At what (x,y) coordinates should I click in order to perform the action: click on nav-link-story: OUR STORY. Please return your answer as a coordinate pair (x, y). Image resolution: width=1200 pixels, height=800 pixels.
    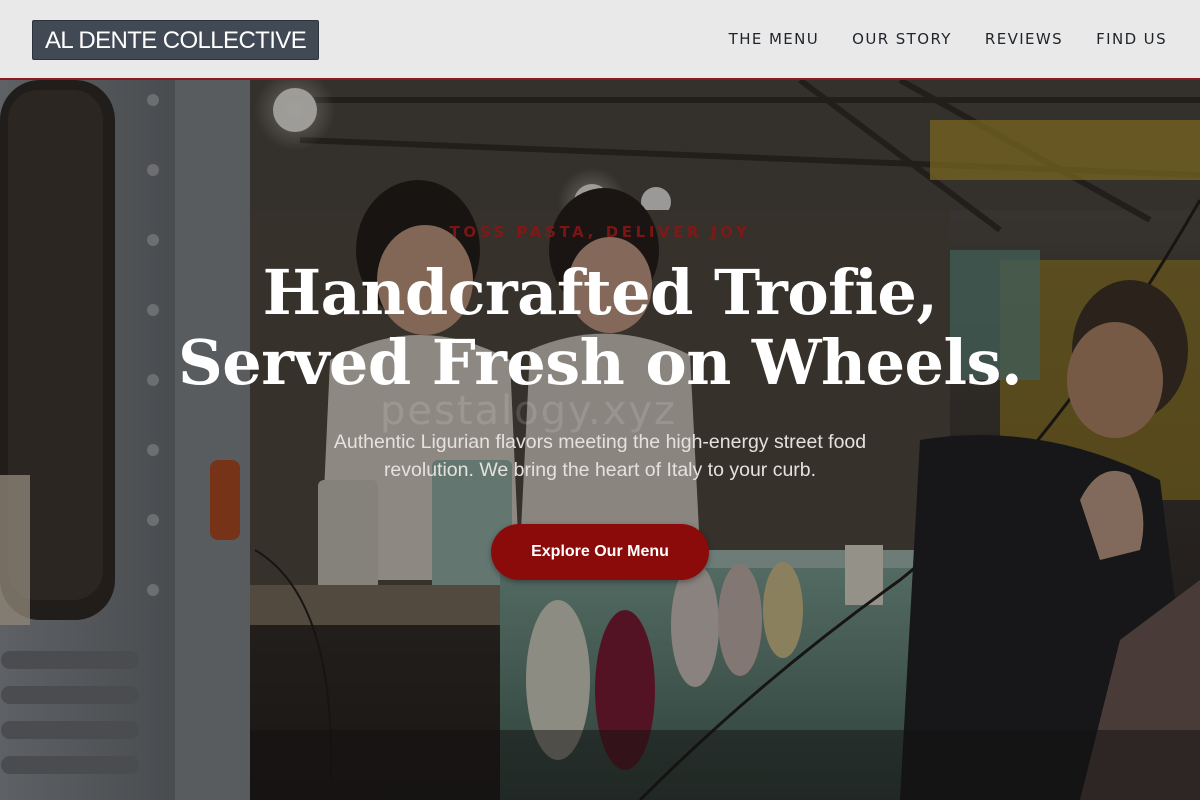
    Looking at the image, I should click on (902, 39).